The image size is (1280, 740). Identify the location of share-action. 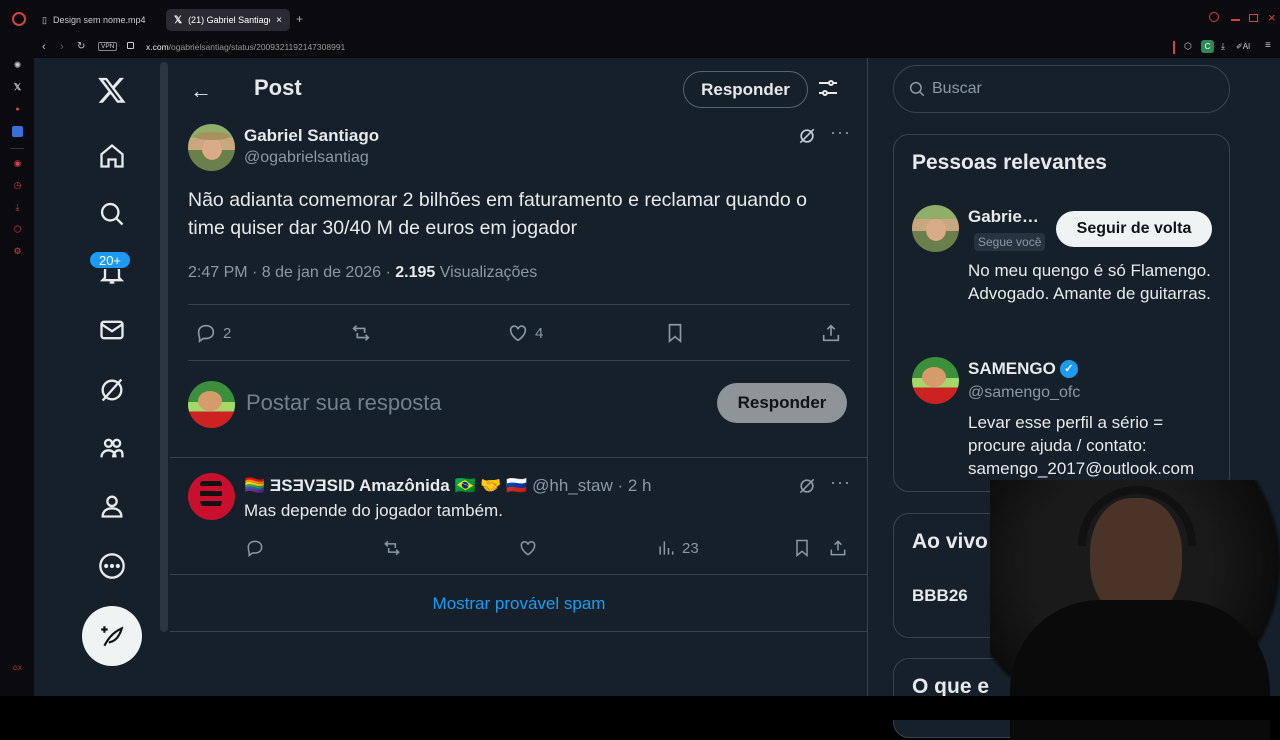
(831, 333).